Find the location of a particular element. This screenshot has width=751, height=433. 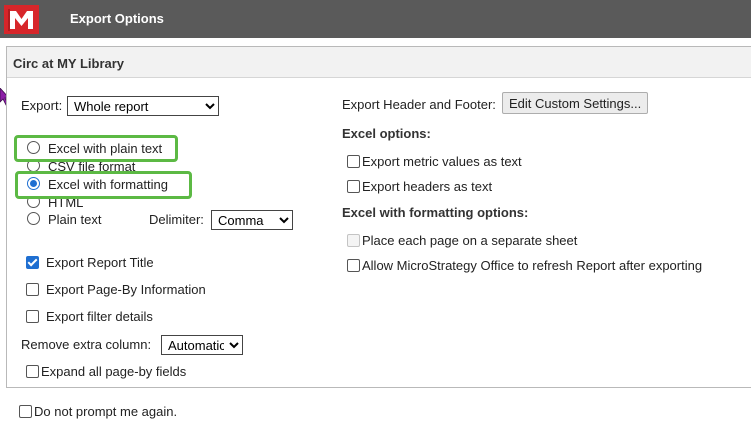

formatting-options-heading: Excel with formatting options: is located at coordinates (435, 212).